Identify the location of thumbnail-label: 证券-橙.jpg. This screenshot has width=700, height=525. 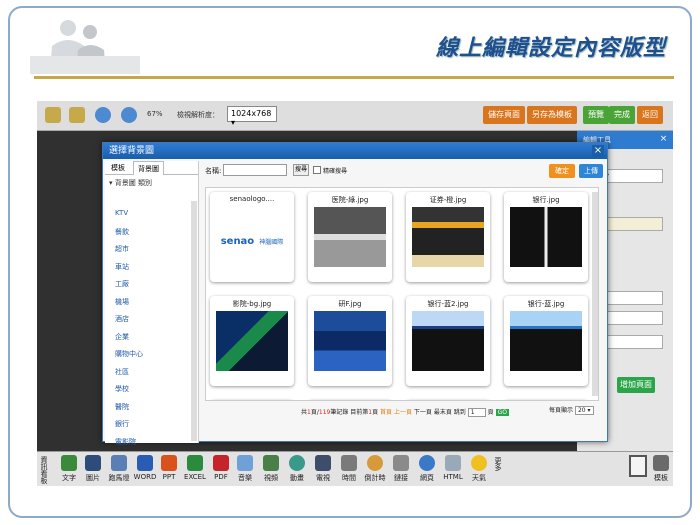
(448, 200).